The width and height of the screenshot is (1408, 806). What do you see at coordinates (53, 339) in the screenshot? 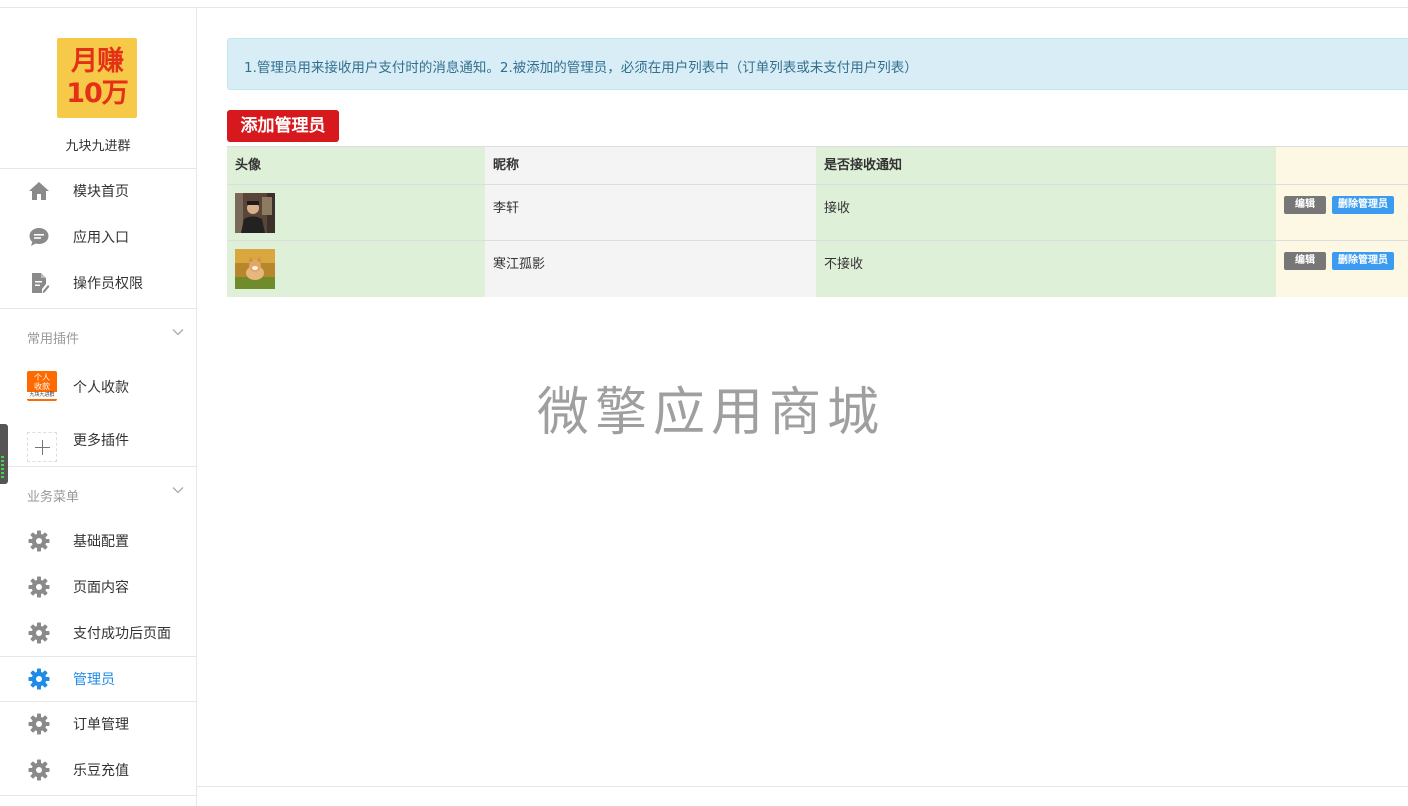
I see `plugin-group-title: 常用插件` at bounding box center [53, 339].